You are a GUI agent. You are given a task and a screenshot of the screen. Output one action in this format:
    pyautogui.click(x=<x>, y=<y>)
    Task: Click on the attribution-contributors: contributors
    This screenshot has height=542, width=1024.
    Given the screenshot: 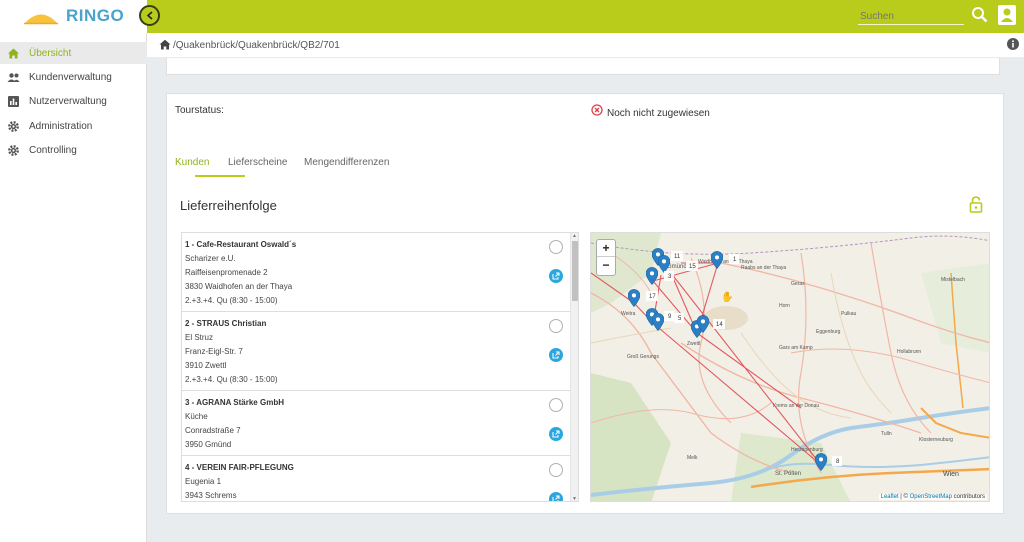 What is the action you would take?
    pyautogui.click(x=968, y=497)
    